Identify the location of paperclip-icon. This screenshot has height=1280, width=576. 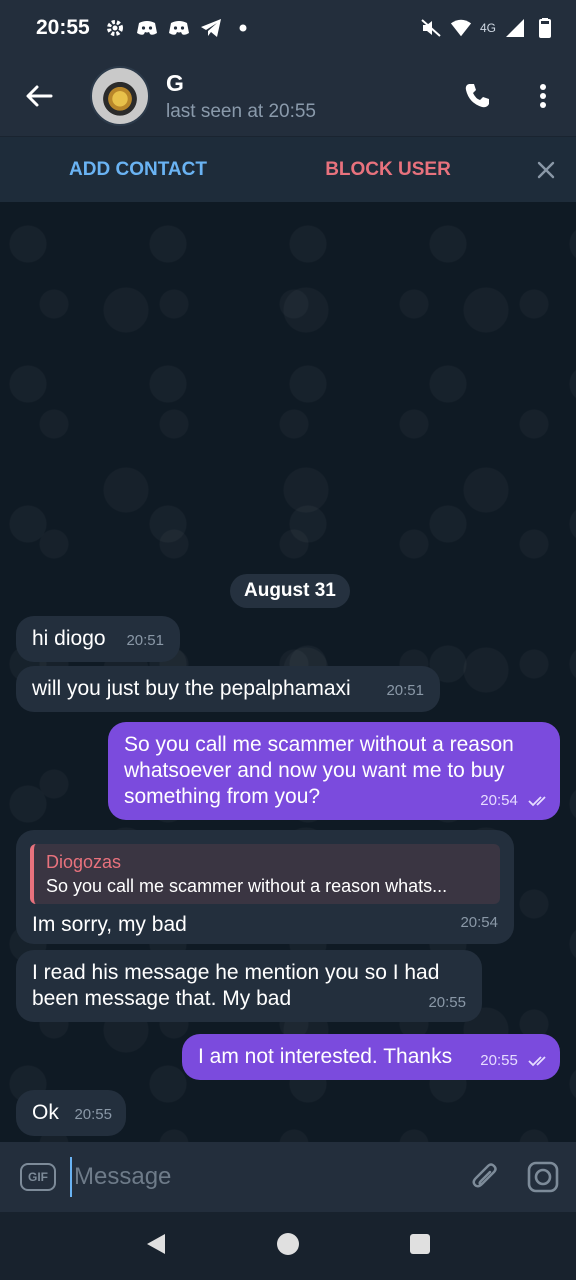
(484, 1175).